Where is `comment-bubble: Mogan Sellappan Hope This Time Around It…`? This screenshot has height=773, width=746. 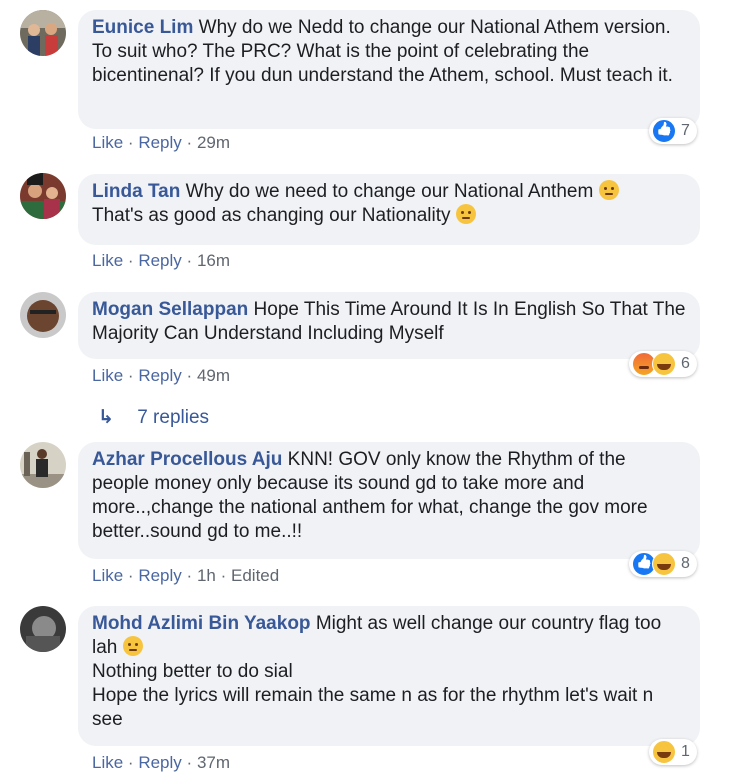 comment-bubble: Mogan Sellappan Hope This Time Around It… is located at coordinates (389, 325).